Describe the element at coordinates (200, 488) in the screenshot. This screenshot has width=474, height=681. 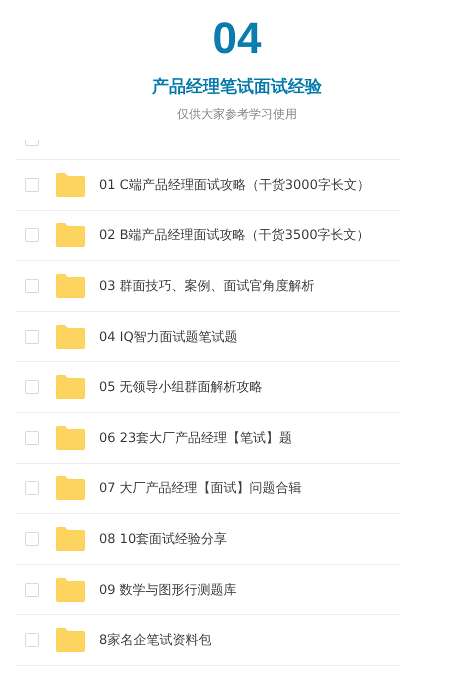
I see `folder-name: 07 大厂产品经理【面试】问题合辑` at that location.